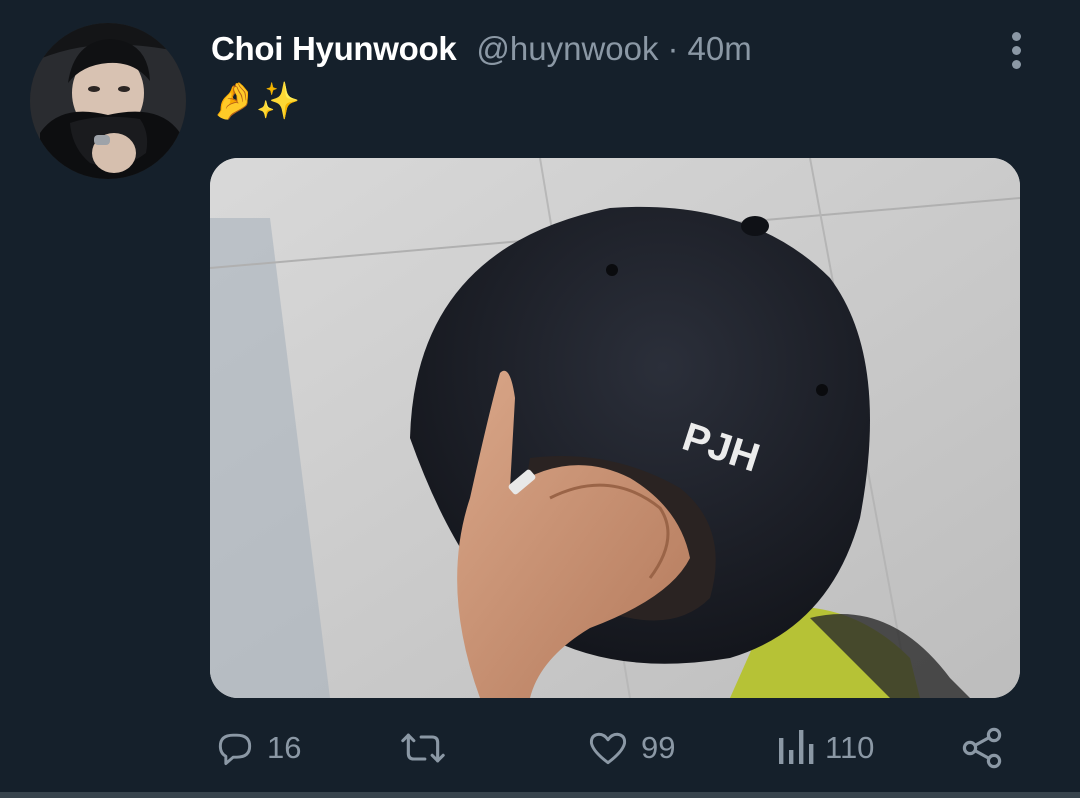 The image size is (1080, 798). What do you see at coordinates (608, 748) in the screenshot?
I see `heart-icon` at bounding box center [608, 748].